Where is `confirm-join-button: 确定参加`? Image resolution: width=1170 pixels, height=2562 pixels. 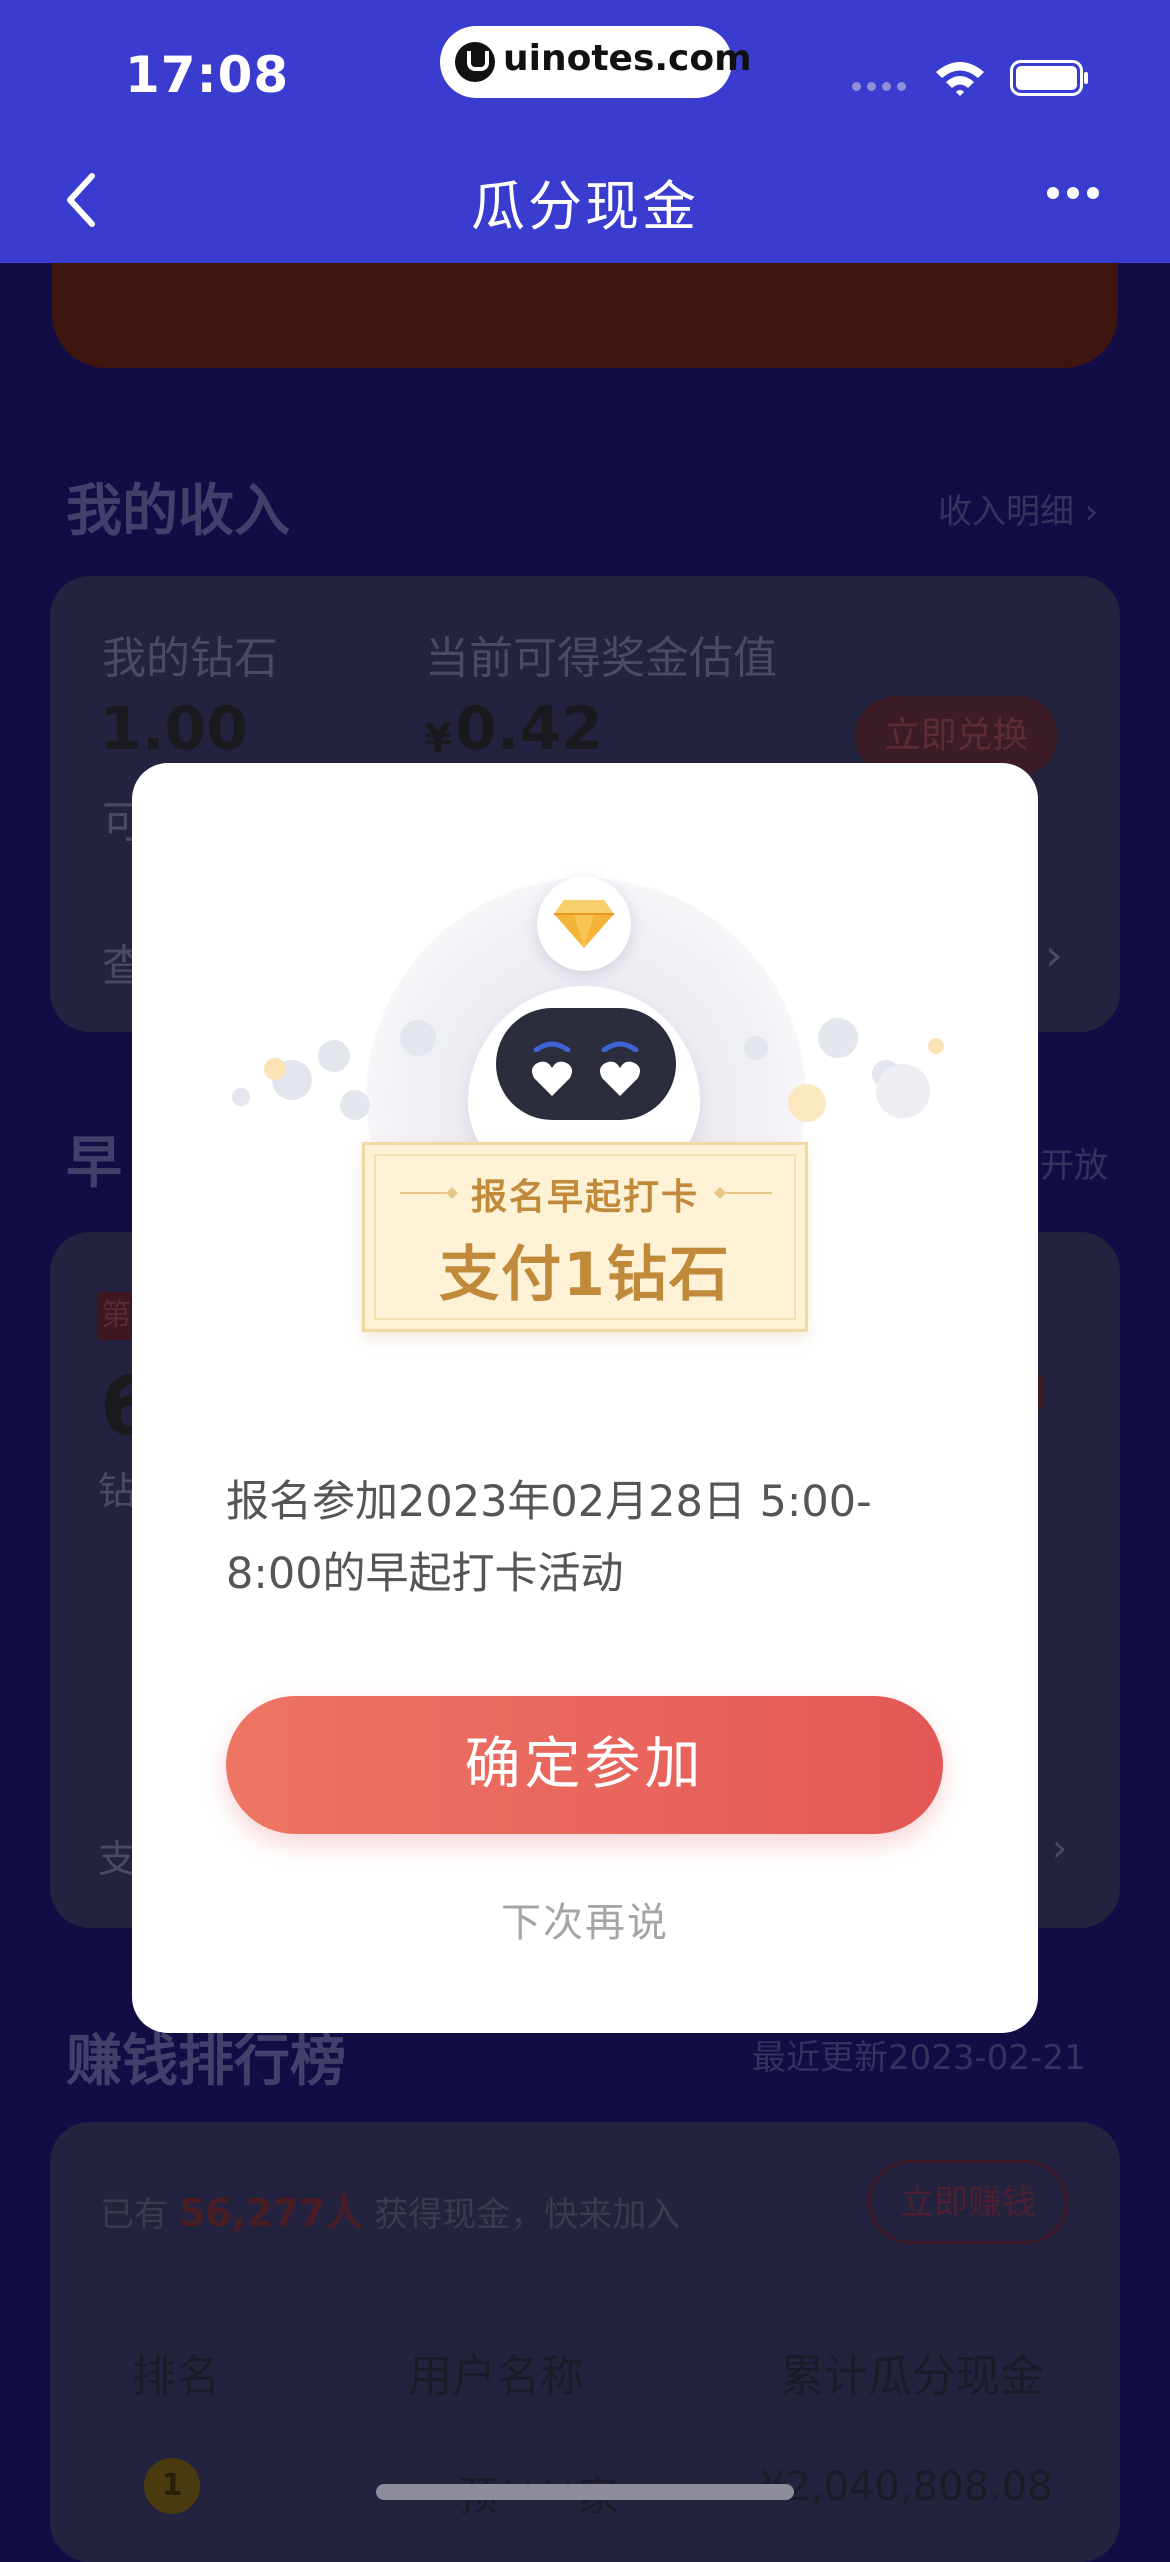 confirm-join-button: 确定参加 is located at coordinates (584, 1765).